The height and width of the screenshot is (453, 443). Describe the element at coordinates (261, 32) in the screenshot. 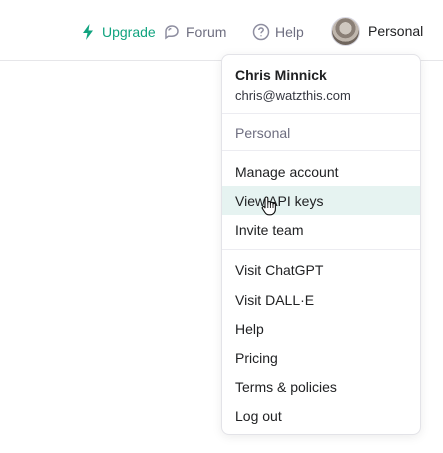

I see `question-circle-icon` at that location.